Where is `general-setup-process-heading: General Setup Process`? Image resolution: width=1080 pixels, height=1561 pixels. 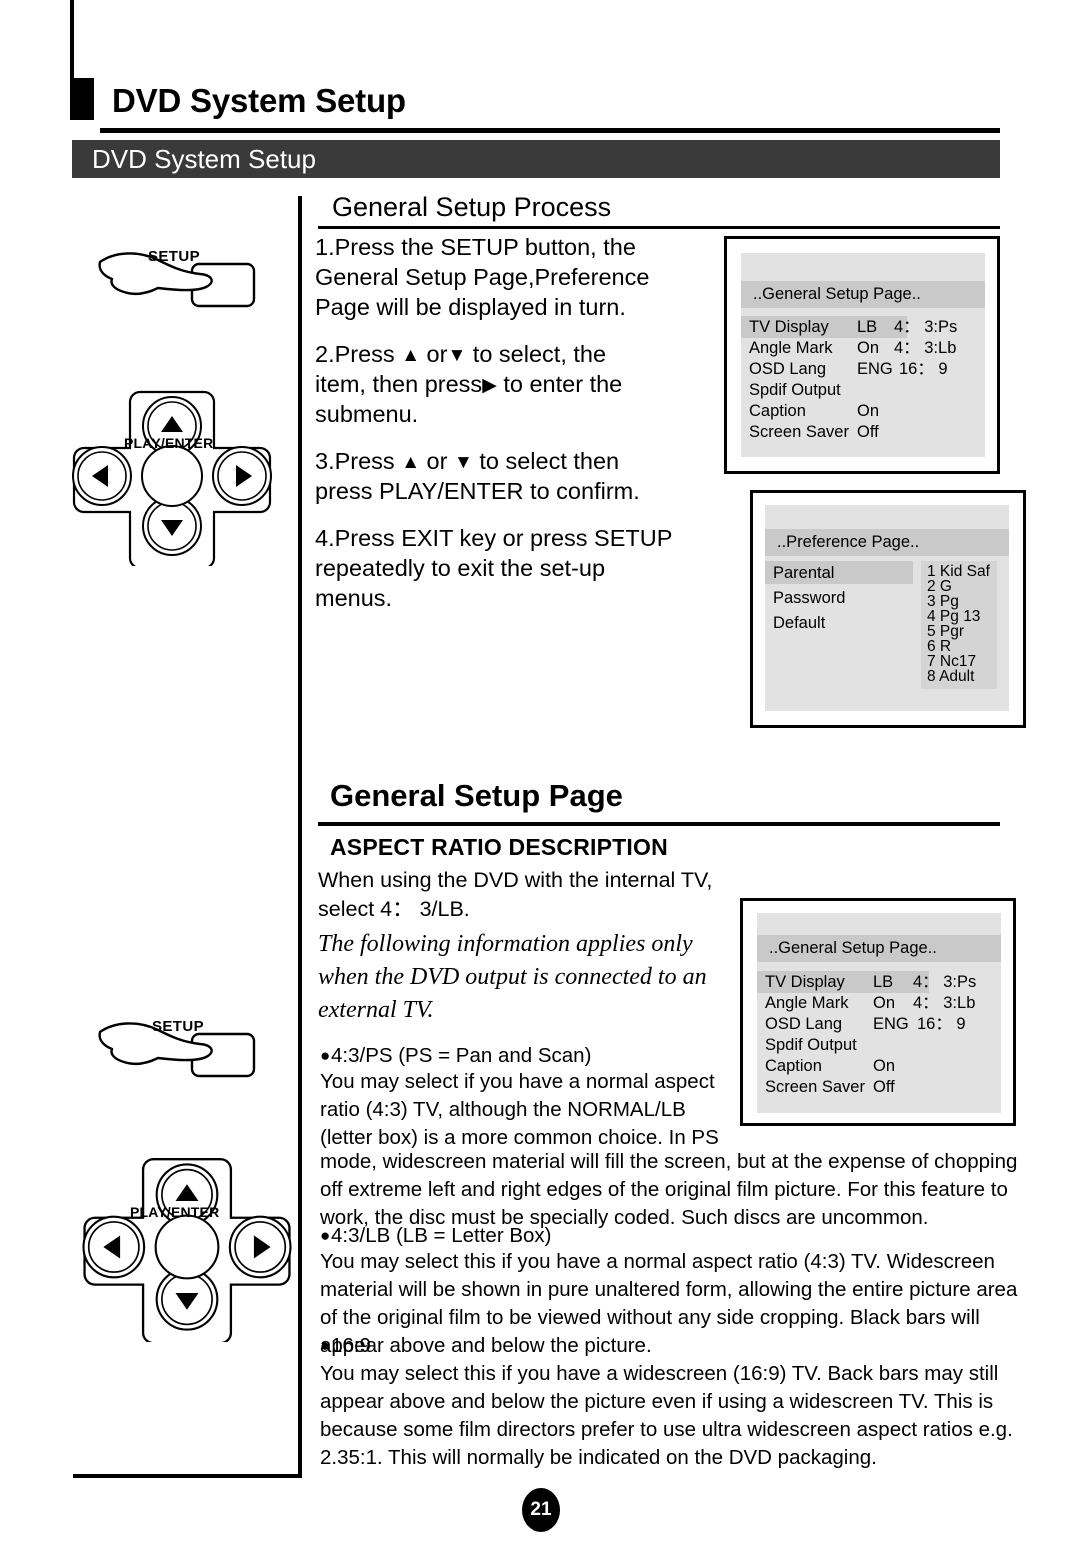 general-setup-process-heading: General Setup Process is located at coordinates (472, 207).